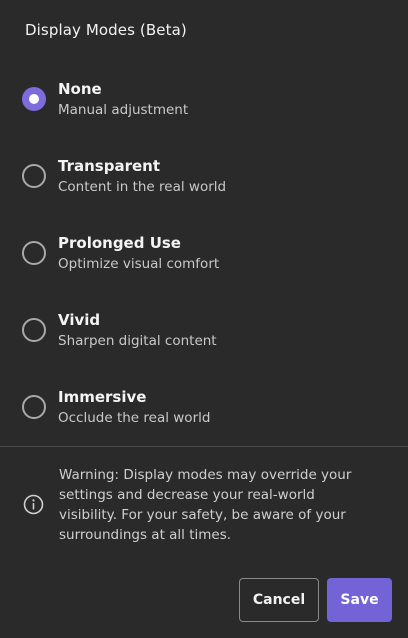 This screenshot has width=408, height=638. I want to click on option-label: Immersive, so click(102, 397).